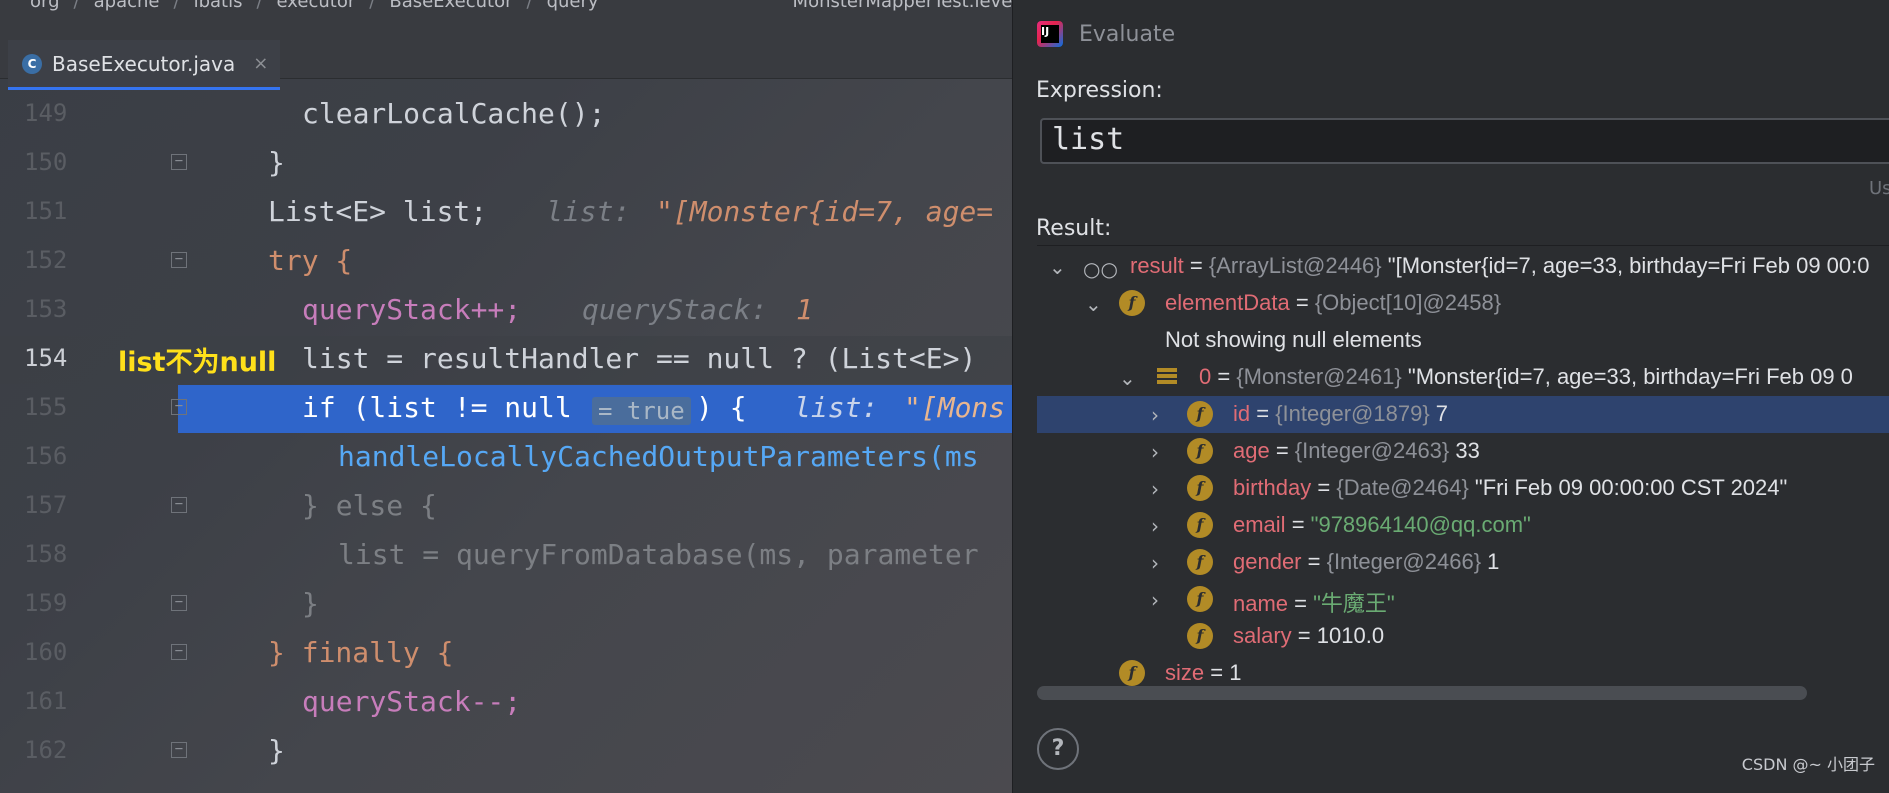 This screenshot has width=1889, height=793. What do you see at coordinates (506, 605) in the screenshot?
I see `code-line: 159 − }` at bounding box center [506, 605].